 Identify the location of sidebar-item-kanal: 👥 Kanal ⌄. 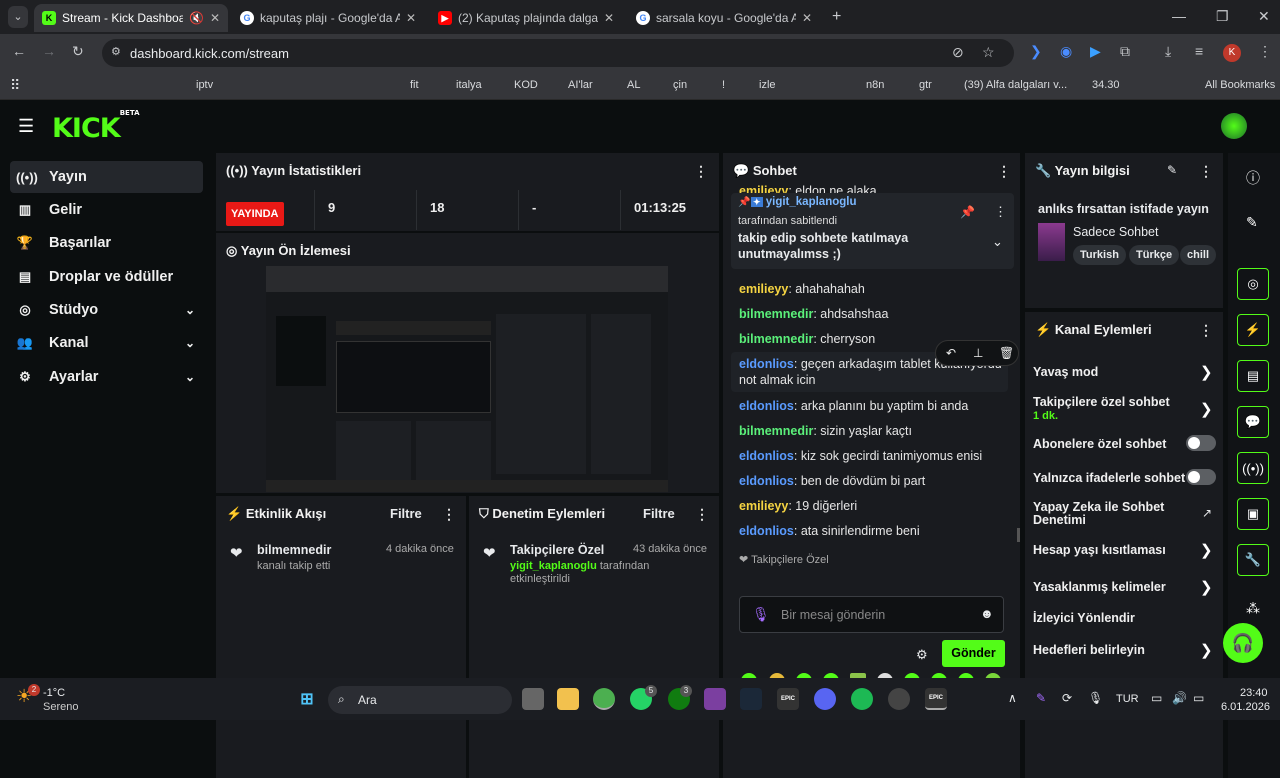
(106, 343).